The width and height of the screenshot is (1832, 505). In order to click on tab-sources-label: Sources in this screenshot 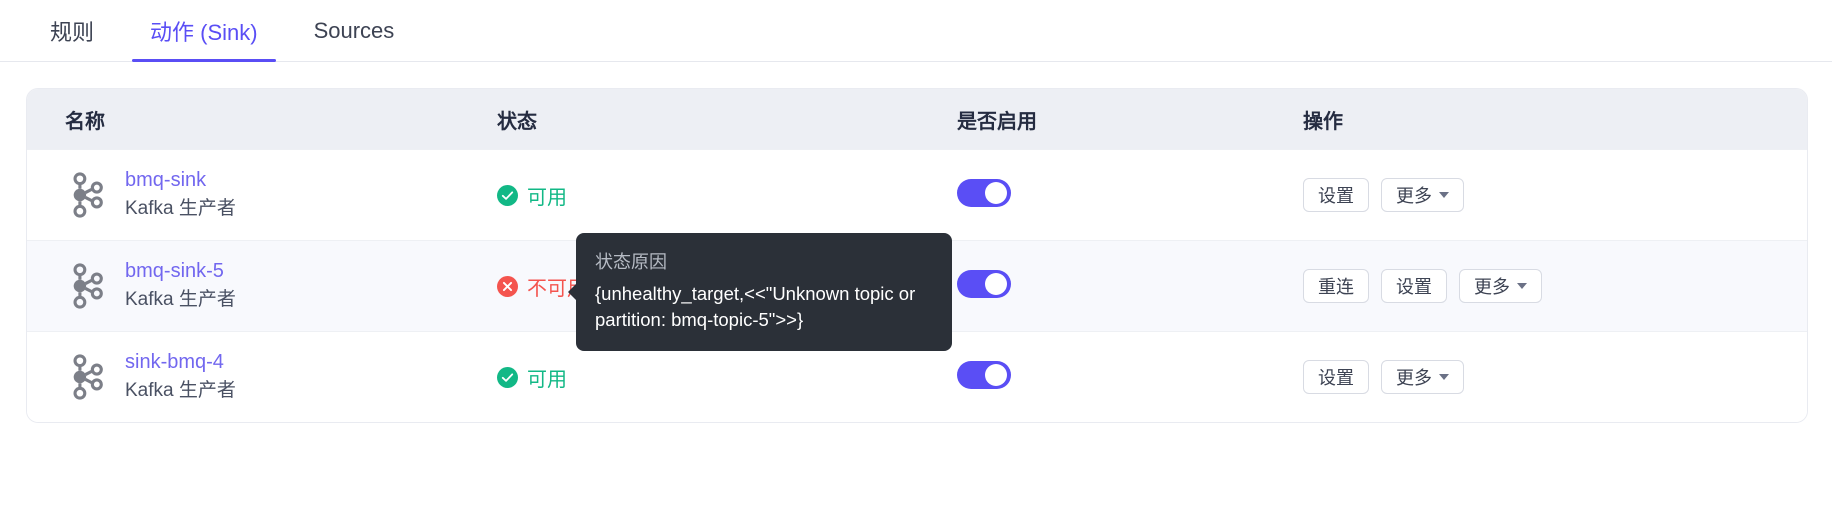, I will do `click(354, 30)`.